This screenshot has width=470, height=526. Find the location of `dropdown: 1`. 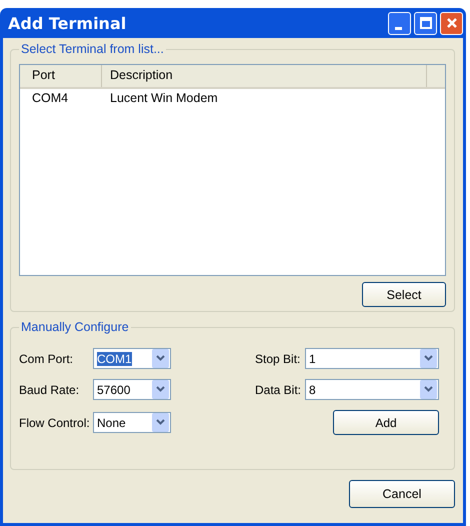

dropdown: 1 is located at coordinates (372, 358).